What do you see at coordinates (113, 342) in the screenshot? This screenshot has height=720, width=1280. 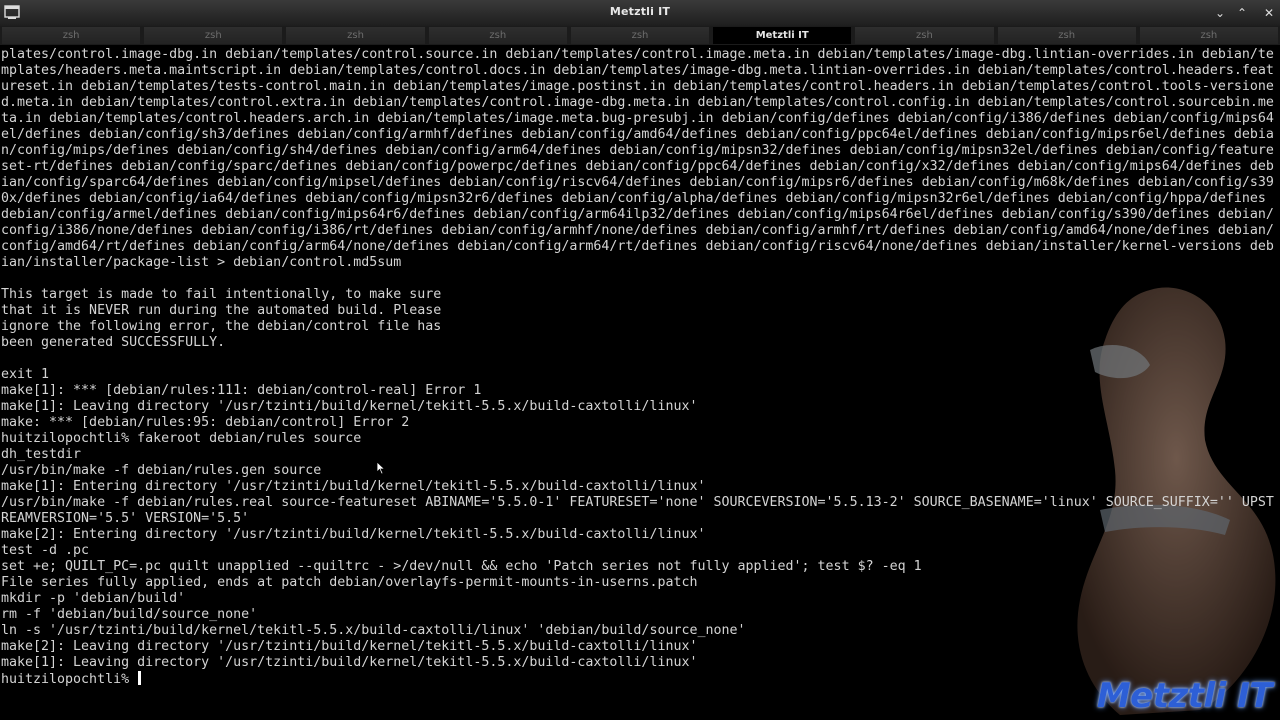 I see `terminal-line: been generated SUCCESSFULLY.` at bounding box center [113, 342].